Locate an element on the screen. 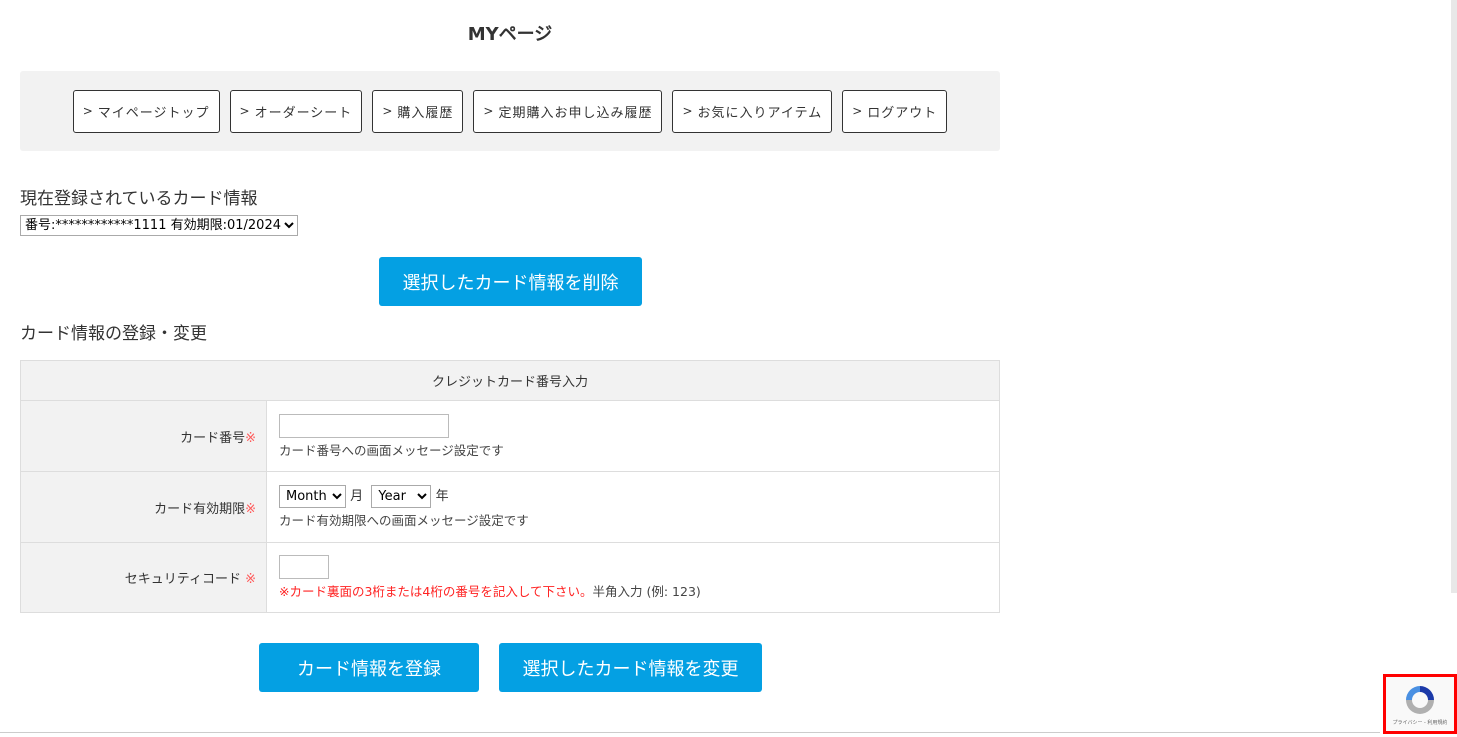 The width and height of the screenshot is (1457, 737). expiry-month-select: Month is located at coordinates (312, 496).